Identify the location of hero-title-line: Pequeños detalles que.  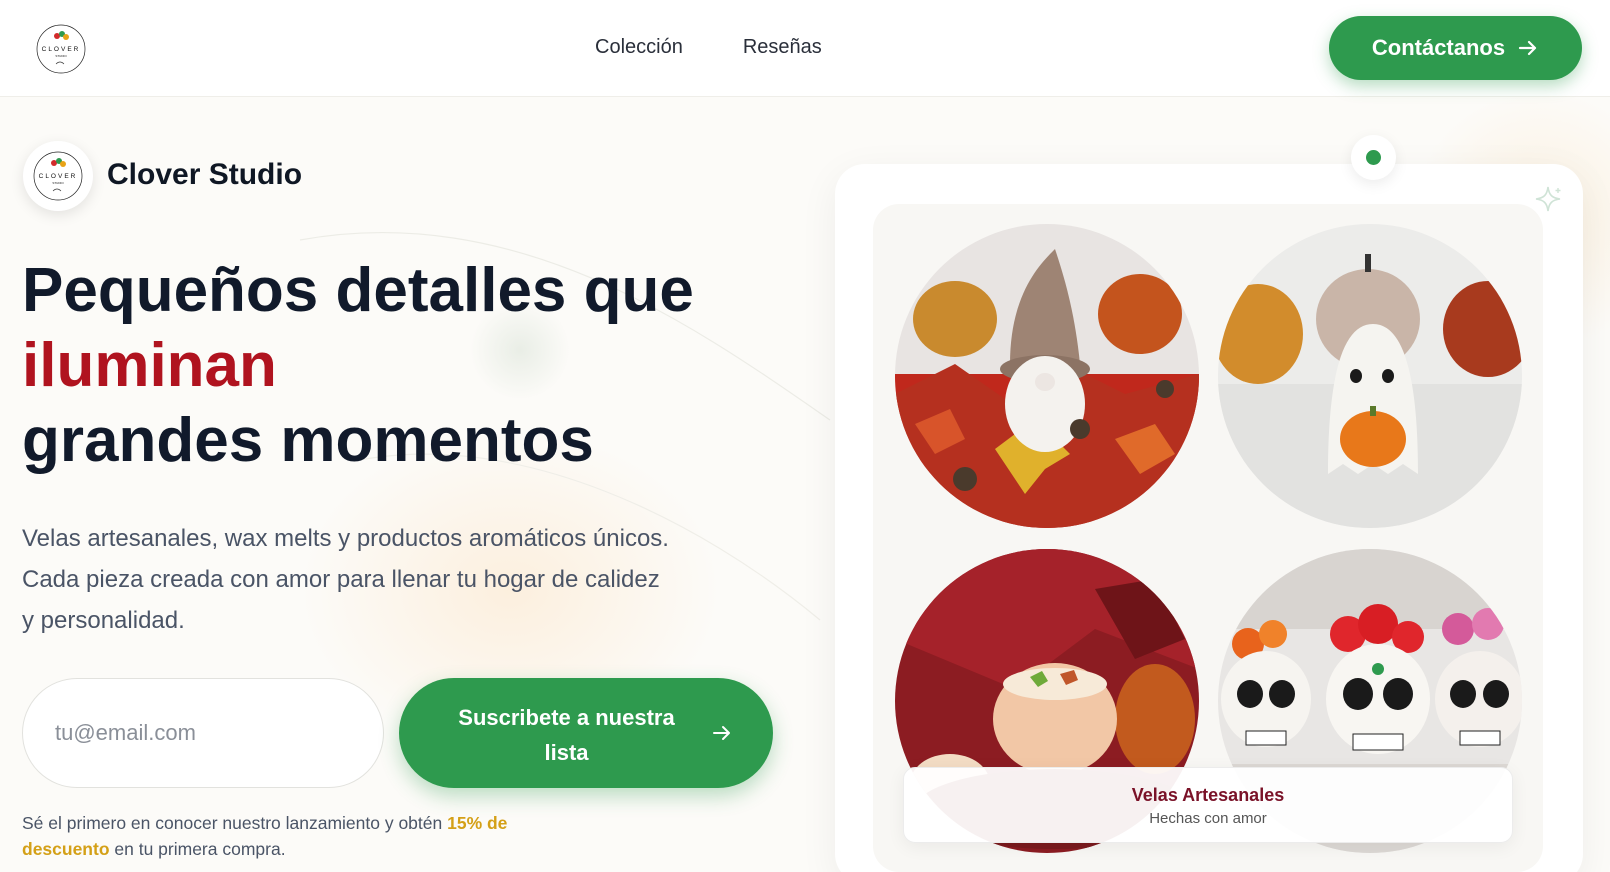
(358, 290).